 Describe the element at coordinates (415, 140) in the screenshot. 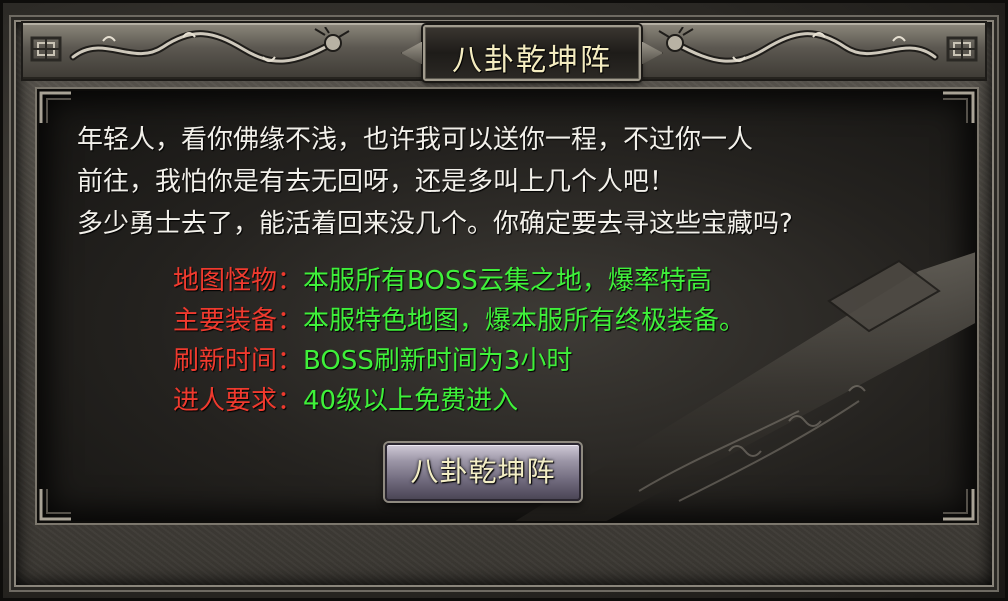

I see `intro-line: 年轻人，看你佛缘不浅，也许我可以送你一程，不过你一人` at that location.